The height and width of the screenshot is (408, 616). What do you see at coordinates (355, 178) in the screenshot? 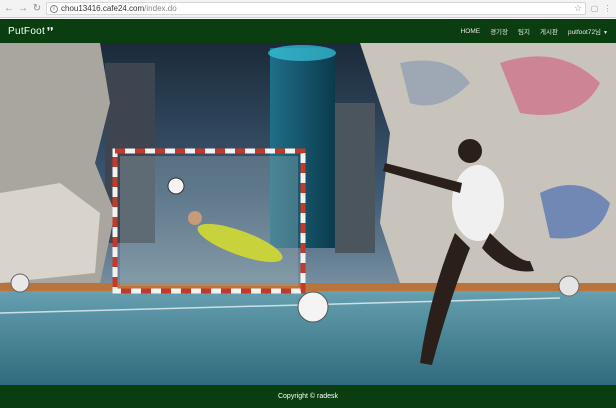
I see `building` at bounding box center [355, 178].